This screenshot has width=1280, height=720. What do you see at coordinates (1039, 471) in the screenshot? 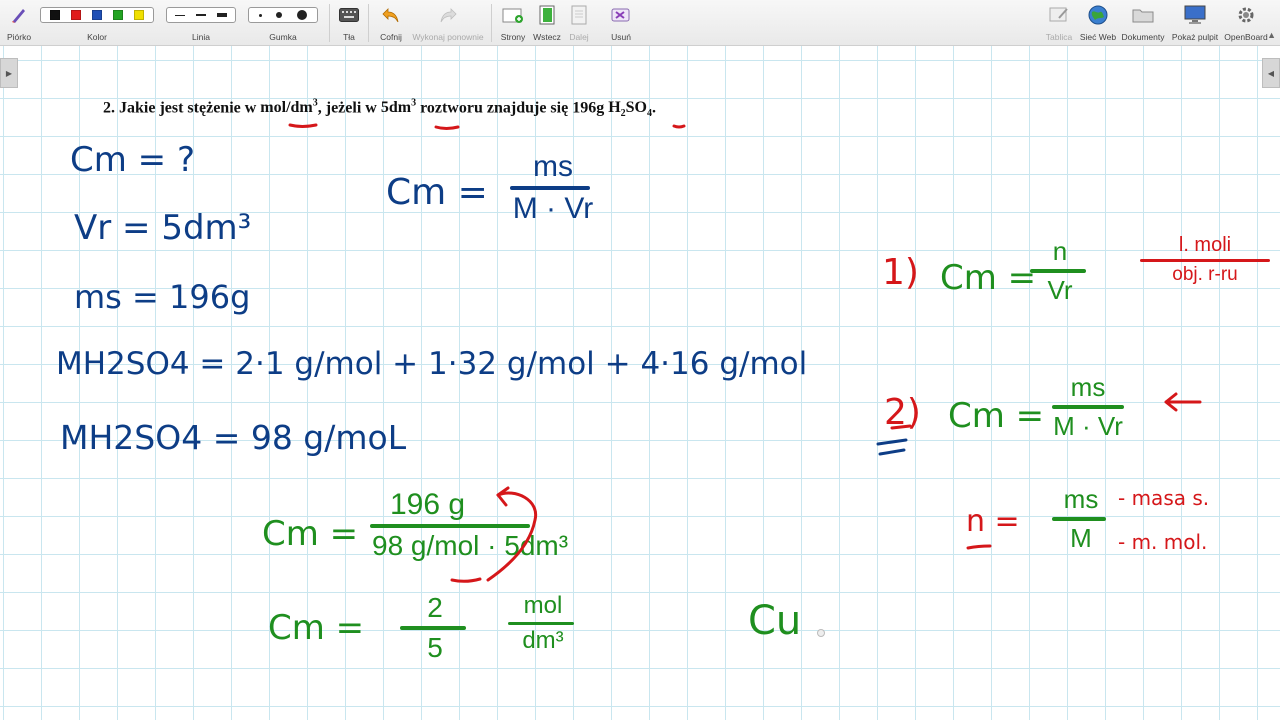
I see `rule2-marks` at bounding box center [1039, 471].